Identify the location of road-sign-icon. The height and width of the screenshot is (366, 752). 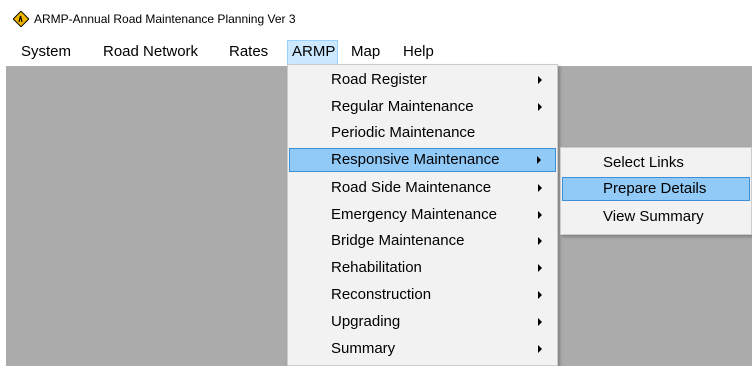
(21, 19).